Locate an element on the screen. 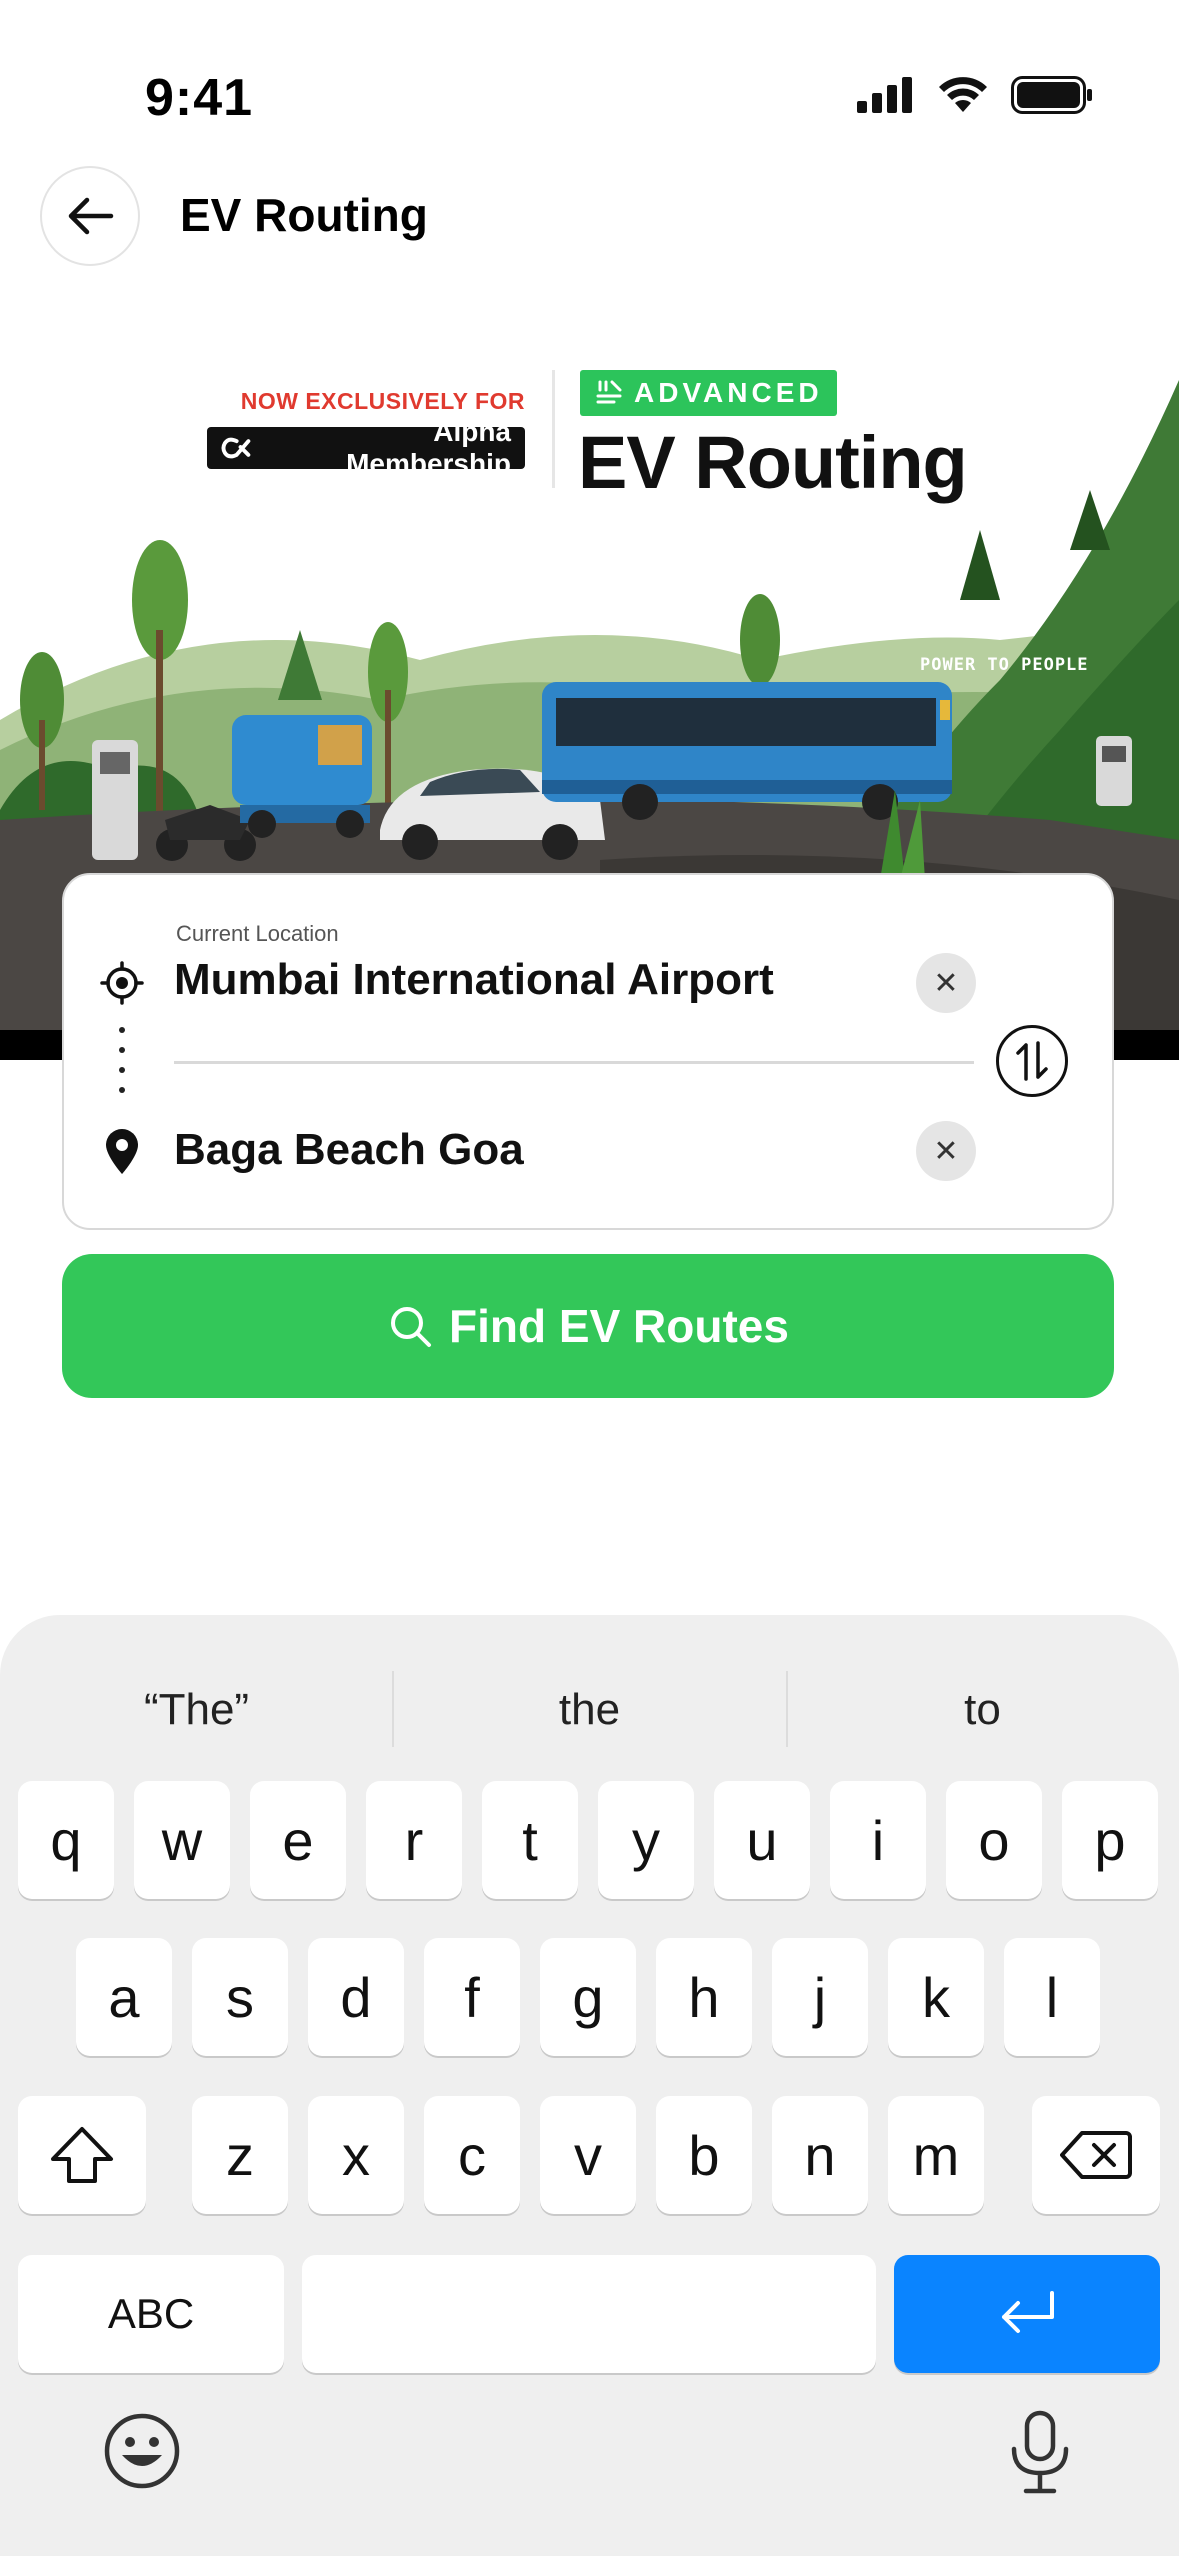 Image resolution: width=1179 pixels, height=2556 pixels. scene-sign-text: POWER TO PEOPLE is located at coordinates (1004, 665).